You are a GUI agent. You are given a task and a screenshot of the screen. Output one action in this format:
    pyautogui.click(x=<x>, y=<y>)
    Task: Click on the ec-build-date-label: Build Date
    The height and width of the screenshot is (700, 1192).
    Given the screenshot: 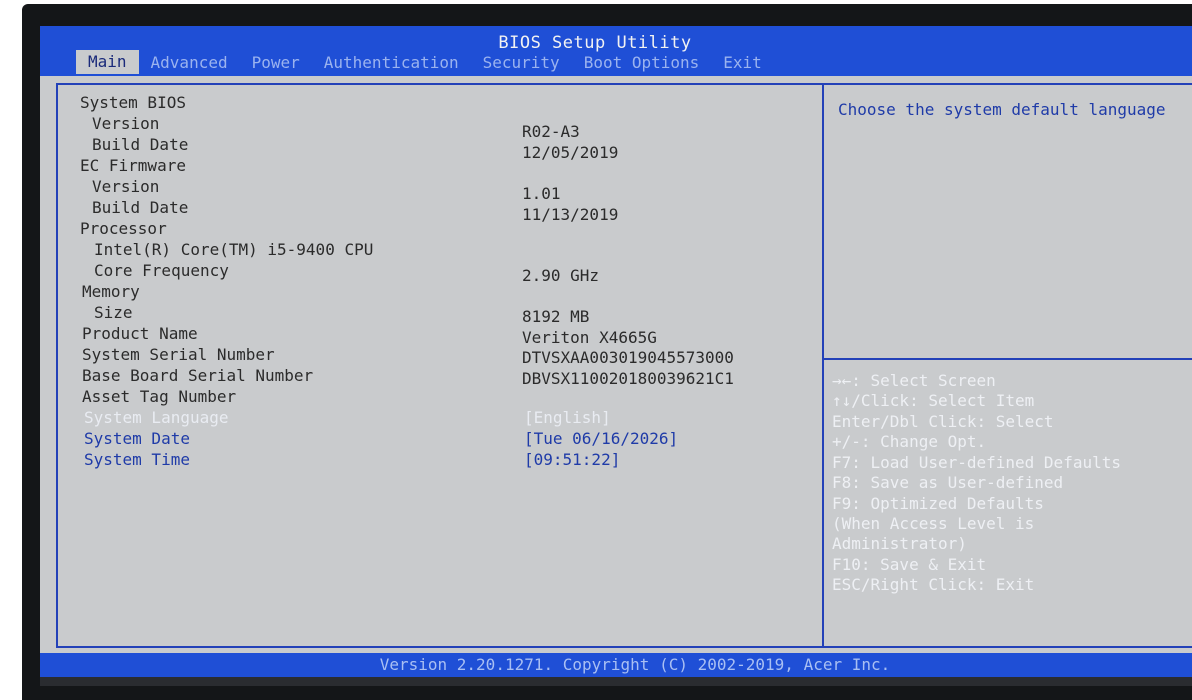 What is the action you would take?
    pyautogui.click(x=140, y=207)
    